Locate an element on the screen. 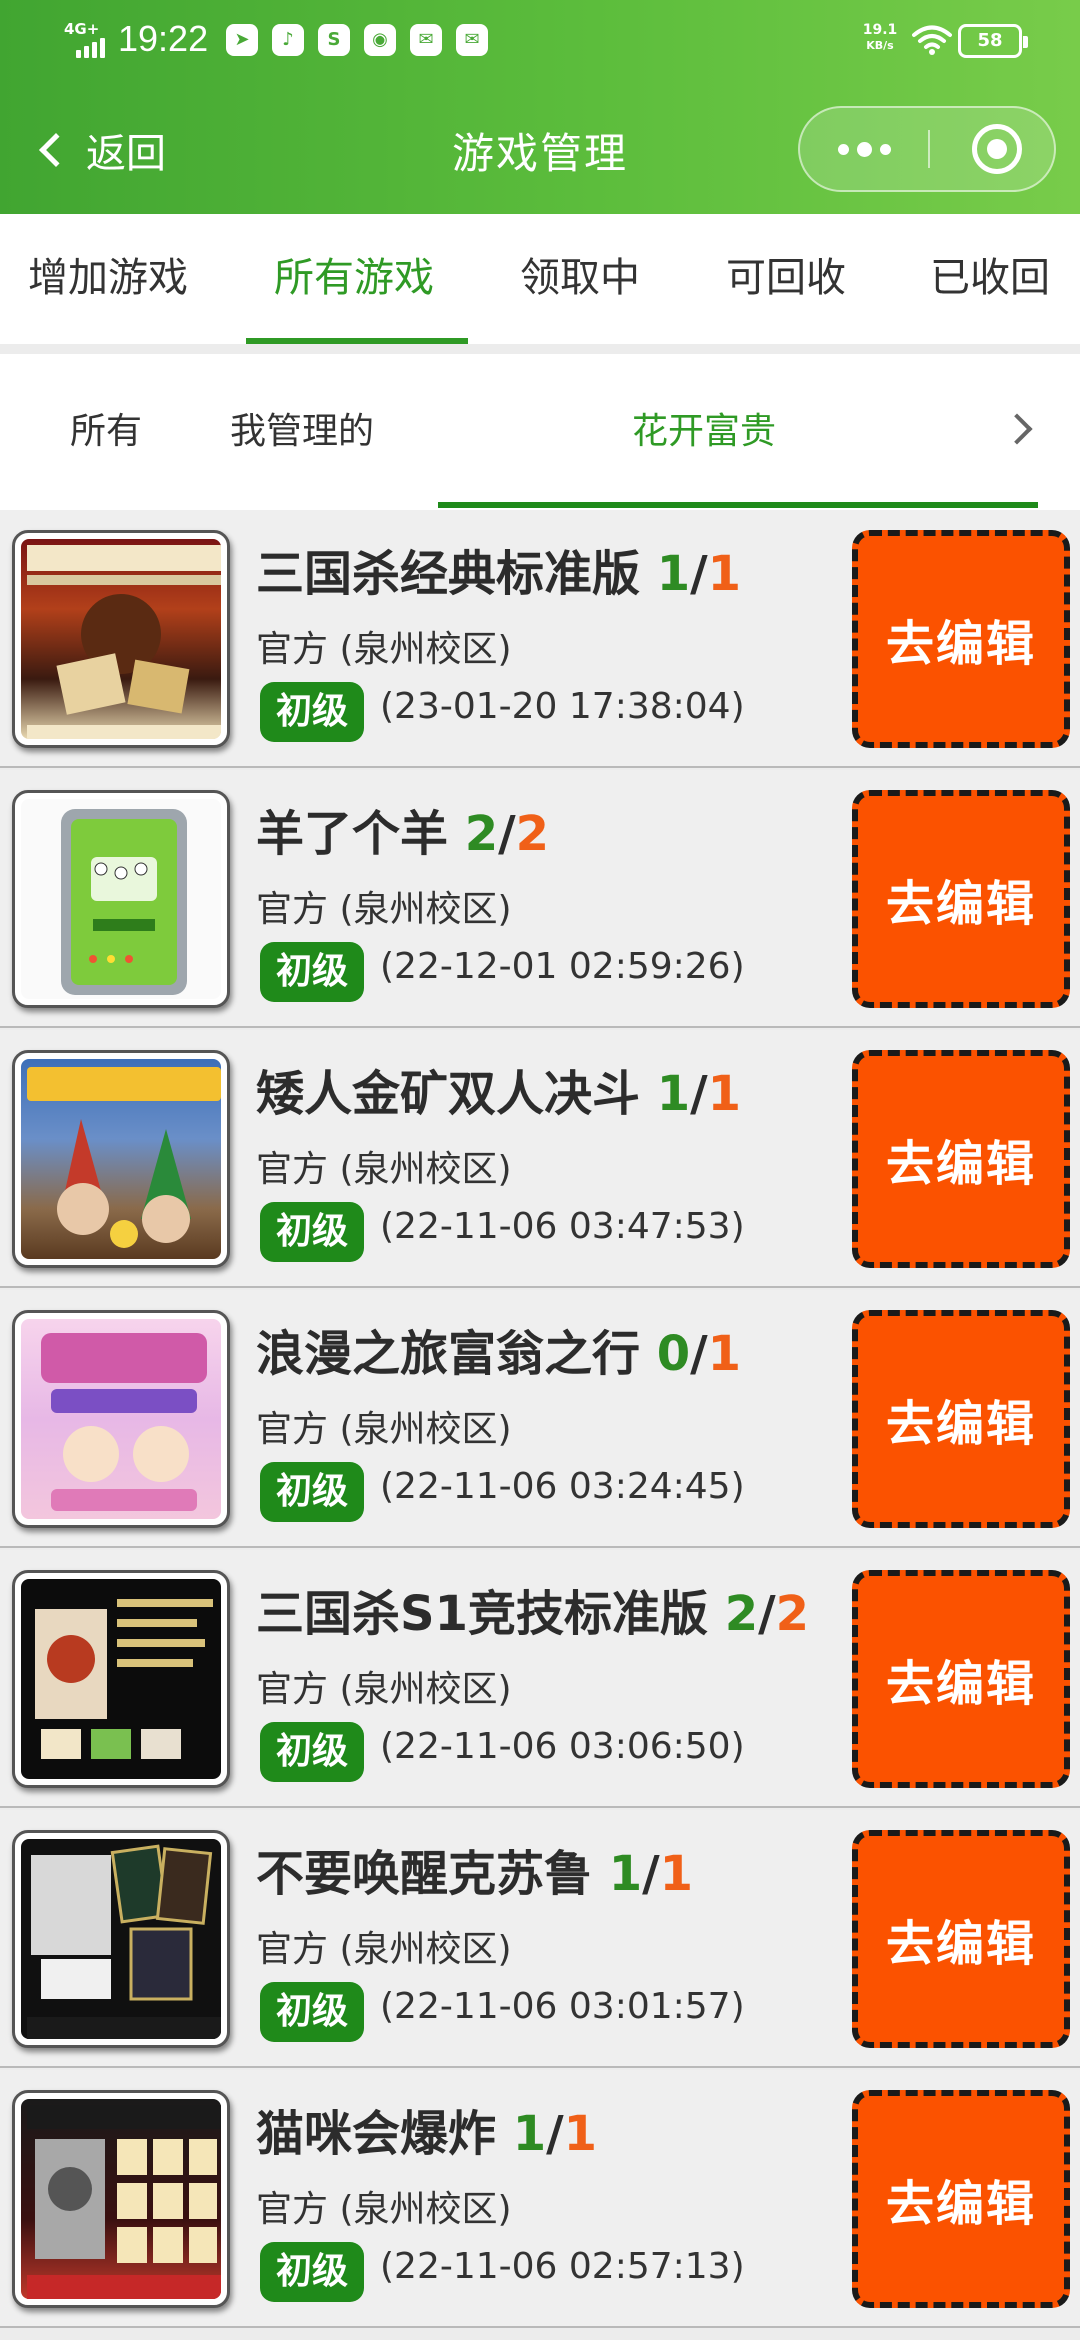  mail-icon: ✉ is located at coordinates (472, 40).